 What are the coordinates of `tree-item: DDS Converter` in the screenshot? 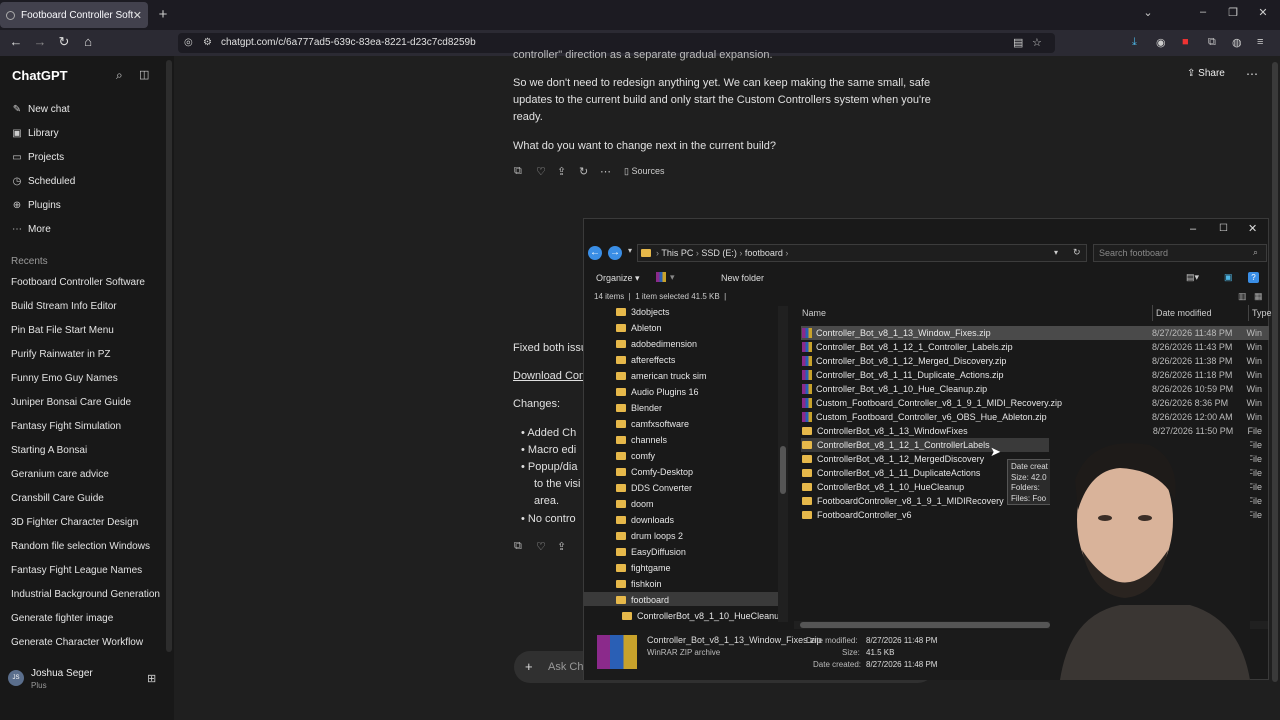 It's located at (654, 488).